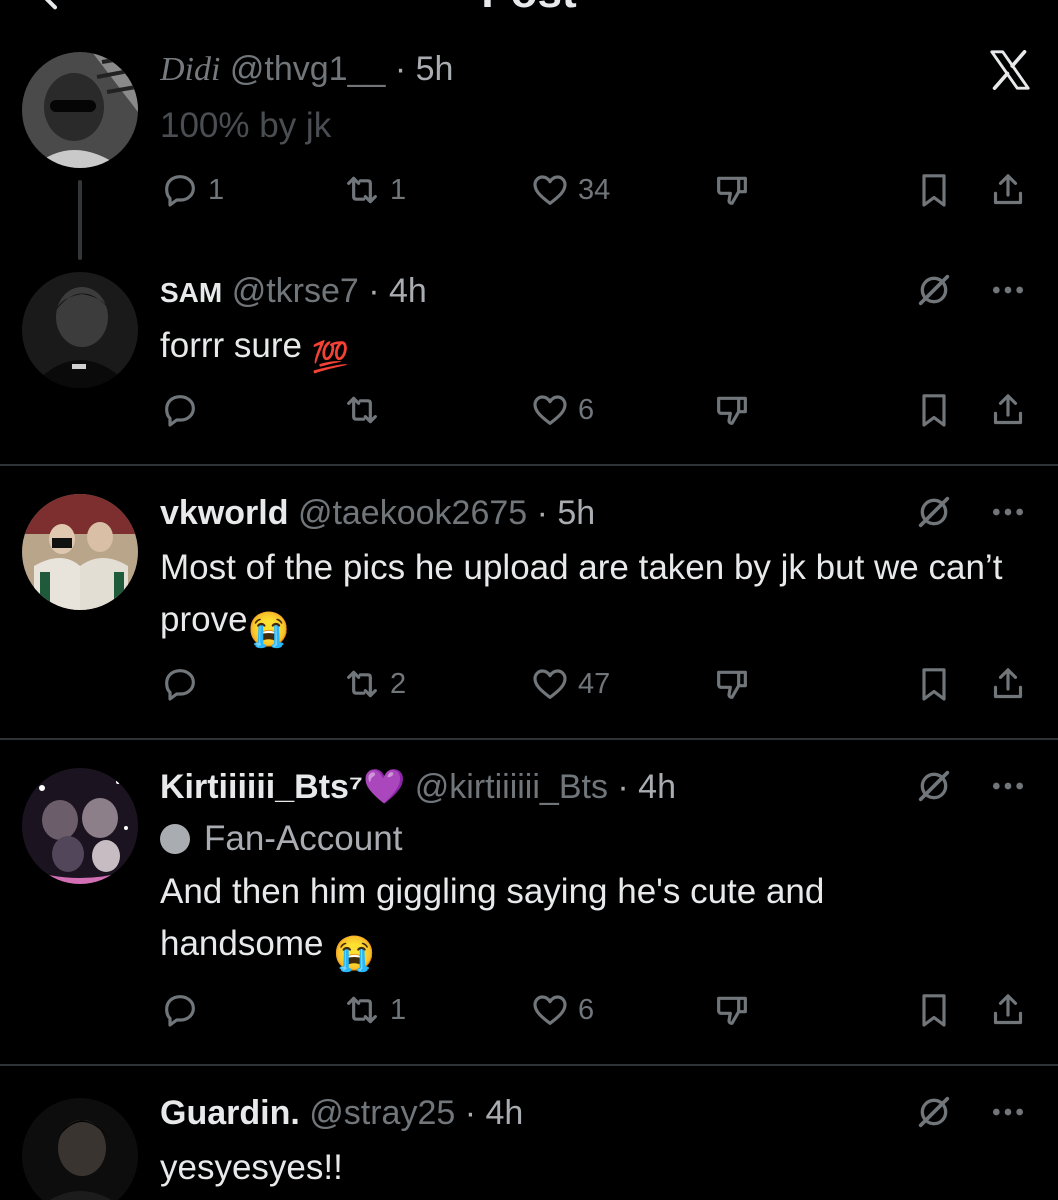 Image resolution: width=1058 pixels, height=1200 pixels. What do you see at coordinates (216, 189) in the screenshot?
I see `reply-count: 1` at bounding box center [216, 189].